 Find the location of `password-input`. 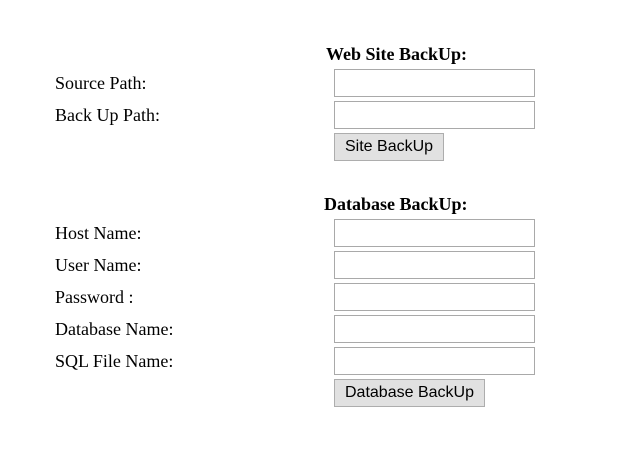

password-input is located at coordinates (434, 297).